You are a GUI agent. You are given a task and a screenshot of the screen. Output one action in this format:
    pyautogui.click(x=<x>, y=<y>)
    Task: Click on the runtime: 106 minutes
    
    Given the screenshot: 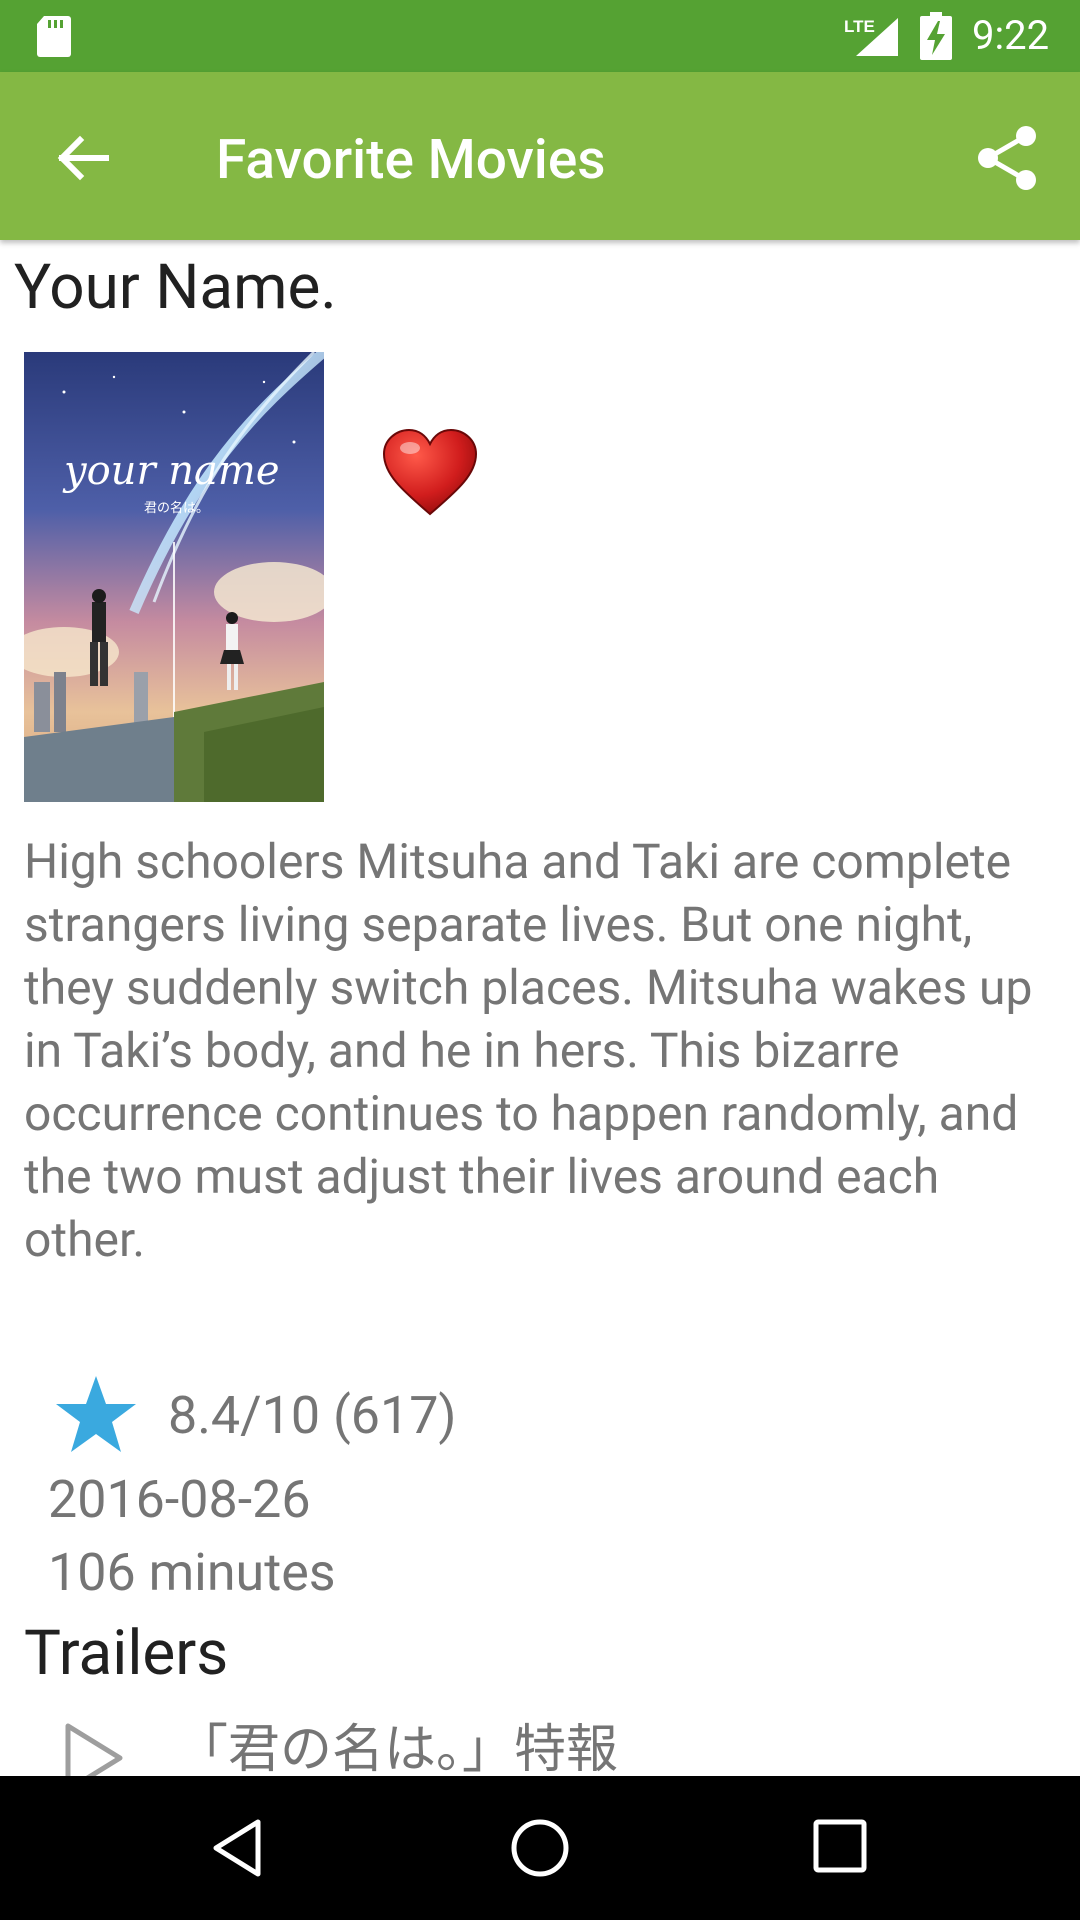 What is the action you would take?
    pyautogui.click(x=192, y=1572)
    